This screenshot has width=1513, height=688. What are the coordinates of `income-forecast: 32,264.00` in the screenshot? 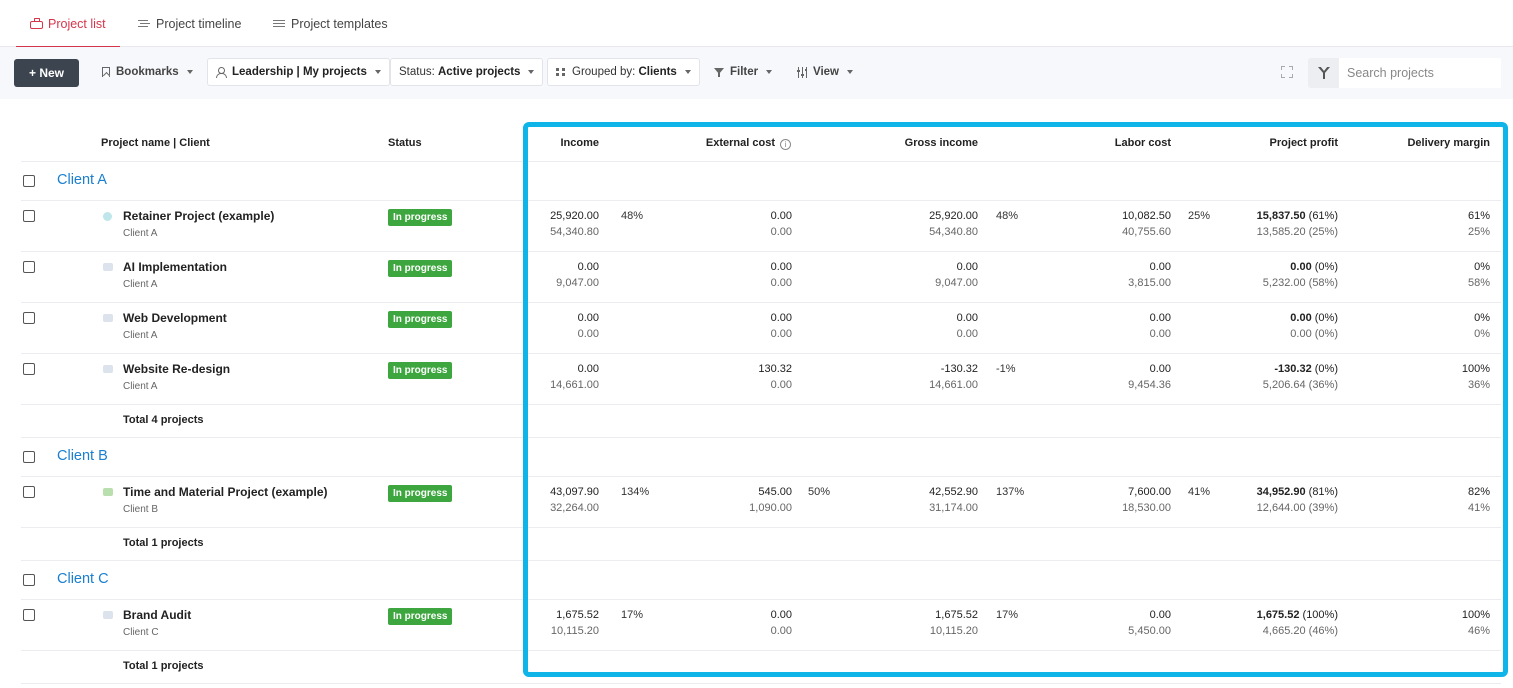 It's located at (574, 508).